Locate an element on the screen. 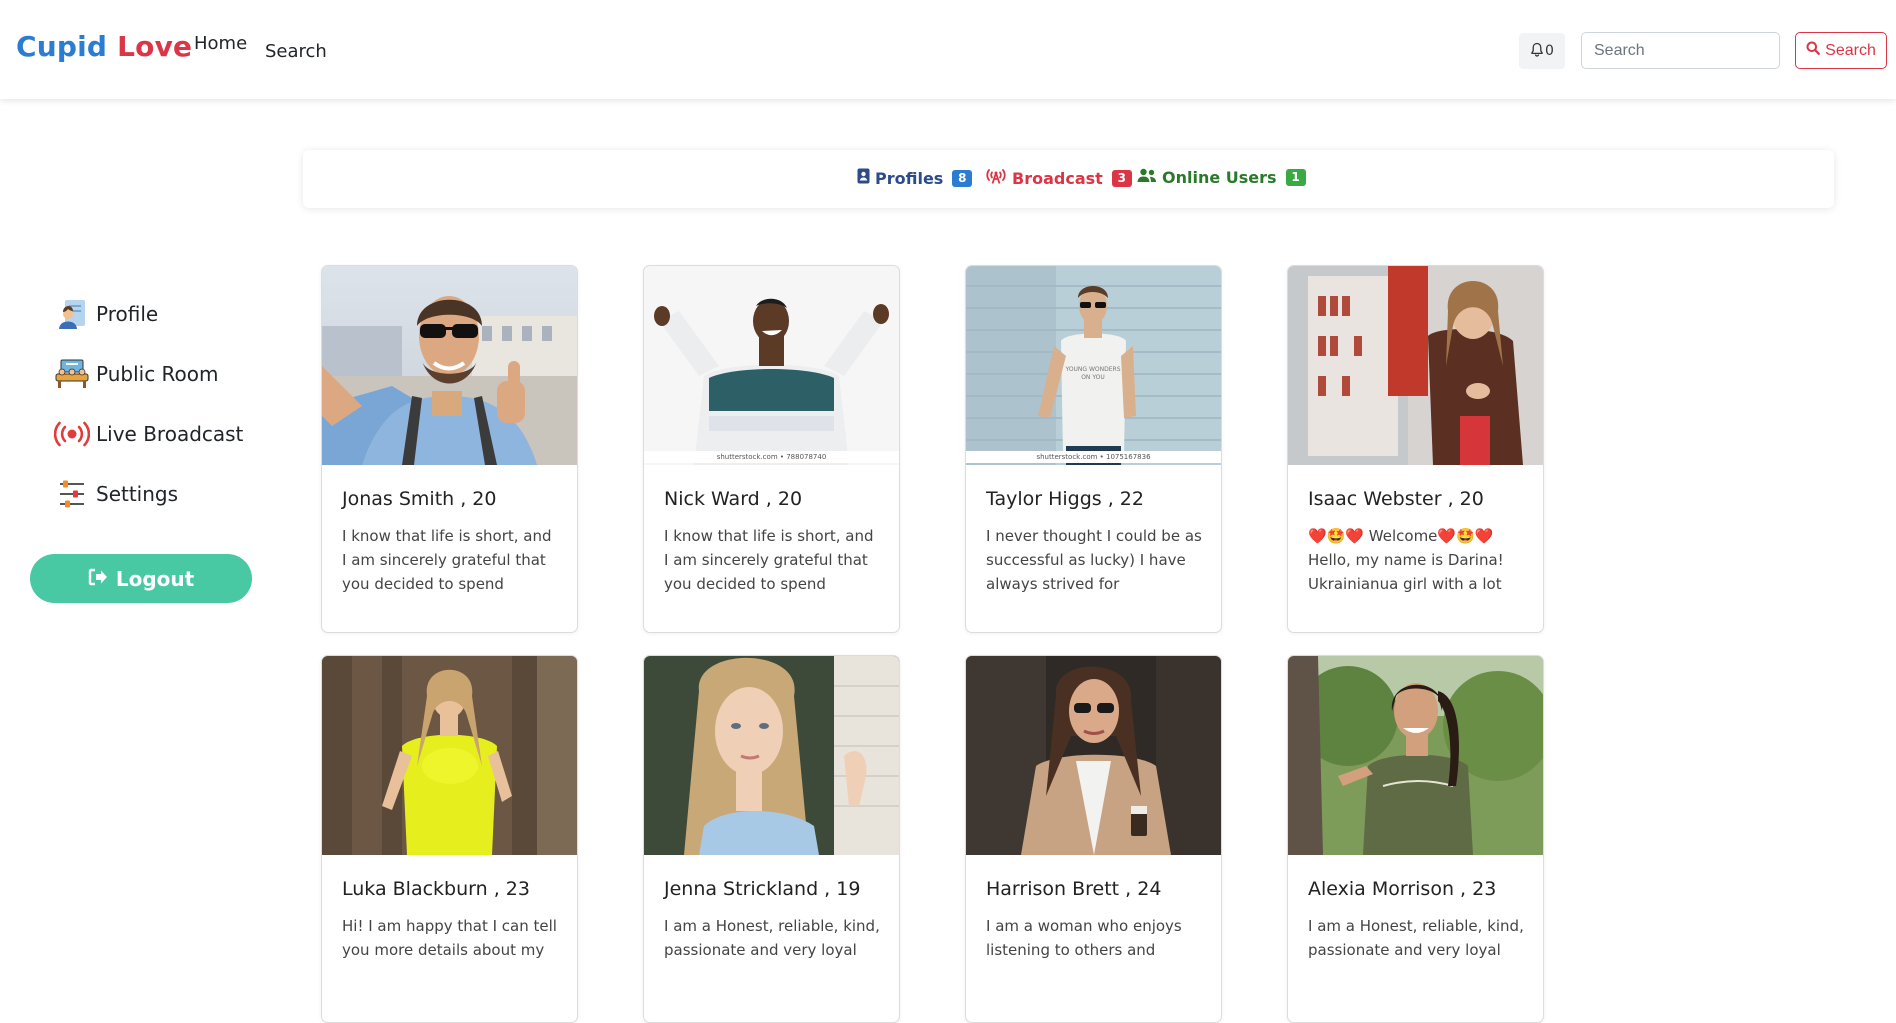 This screenshot has width=1896, height=1023. id-card-icon is located at coordinates (863, 178).